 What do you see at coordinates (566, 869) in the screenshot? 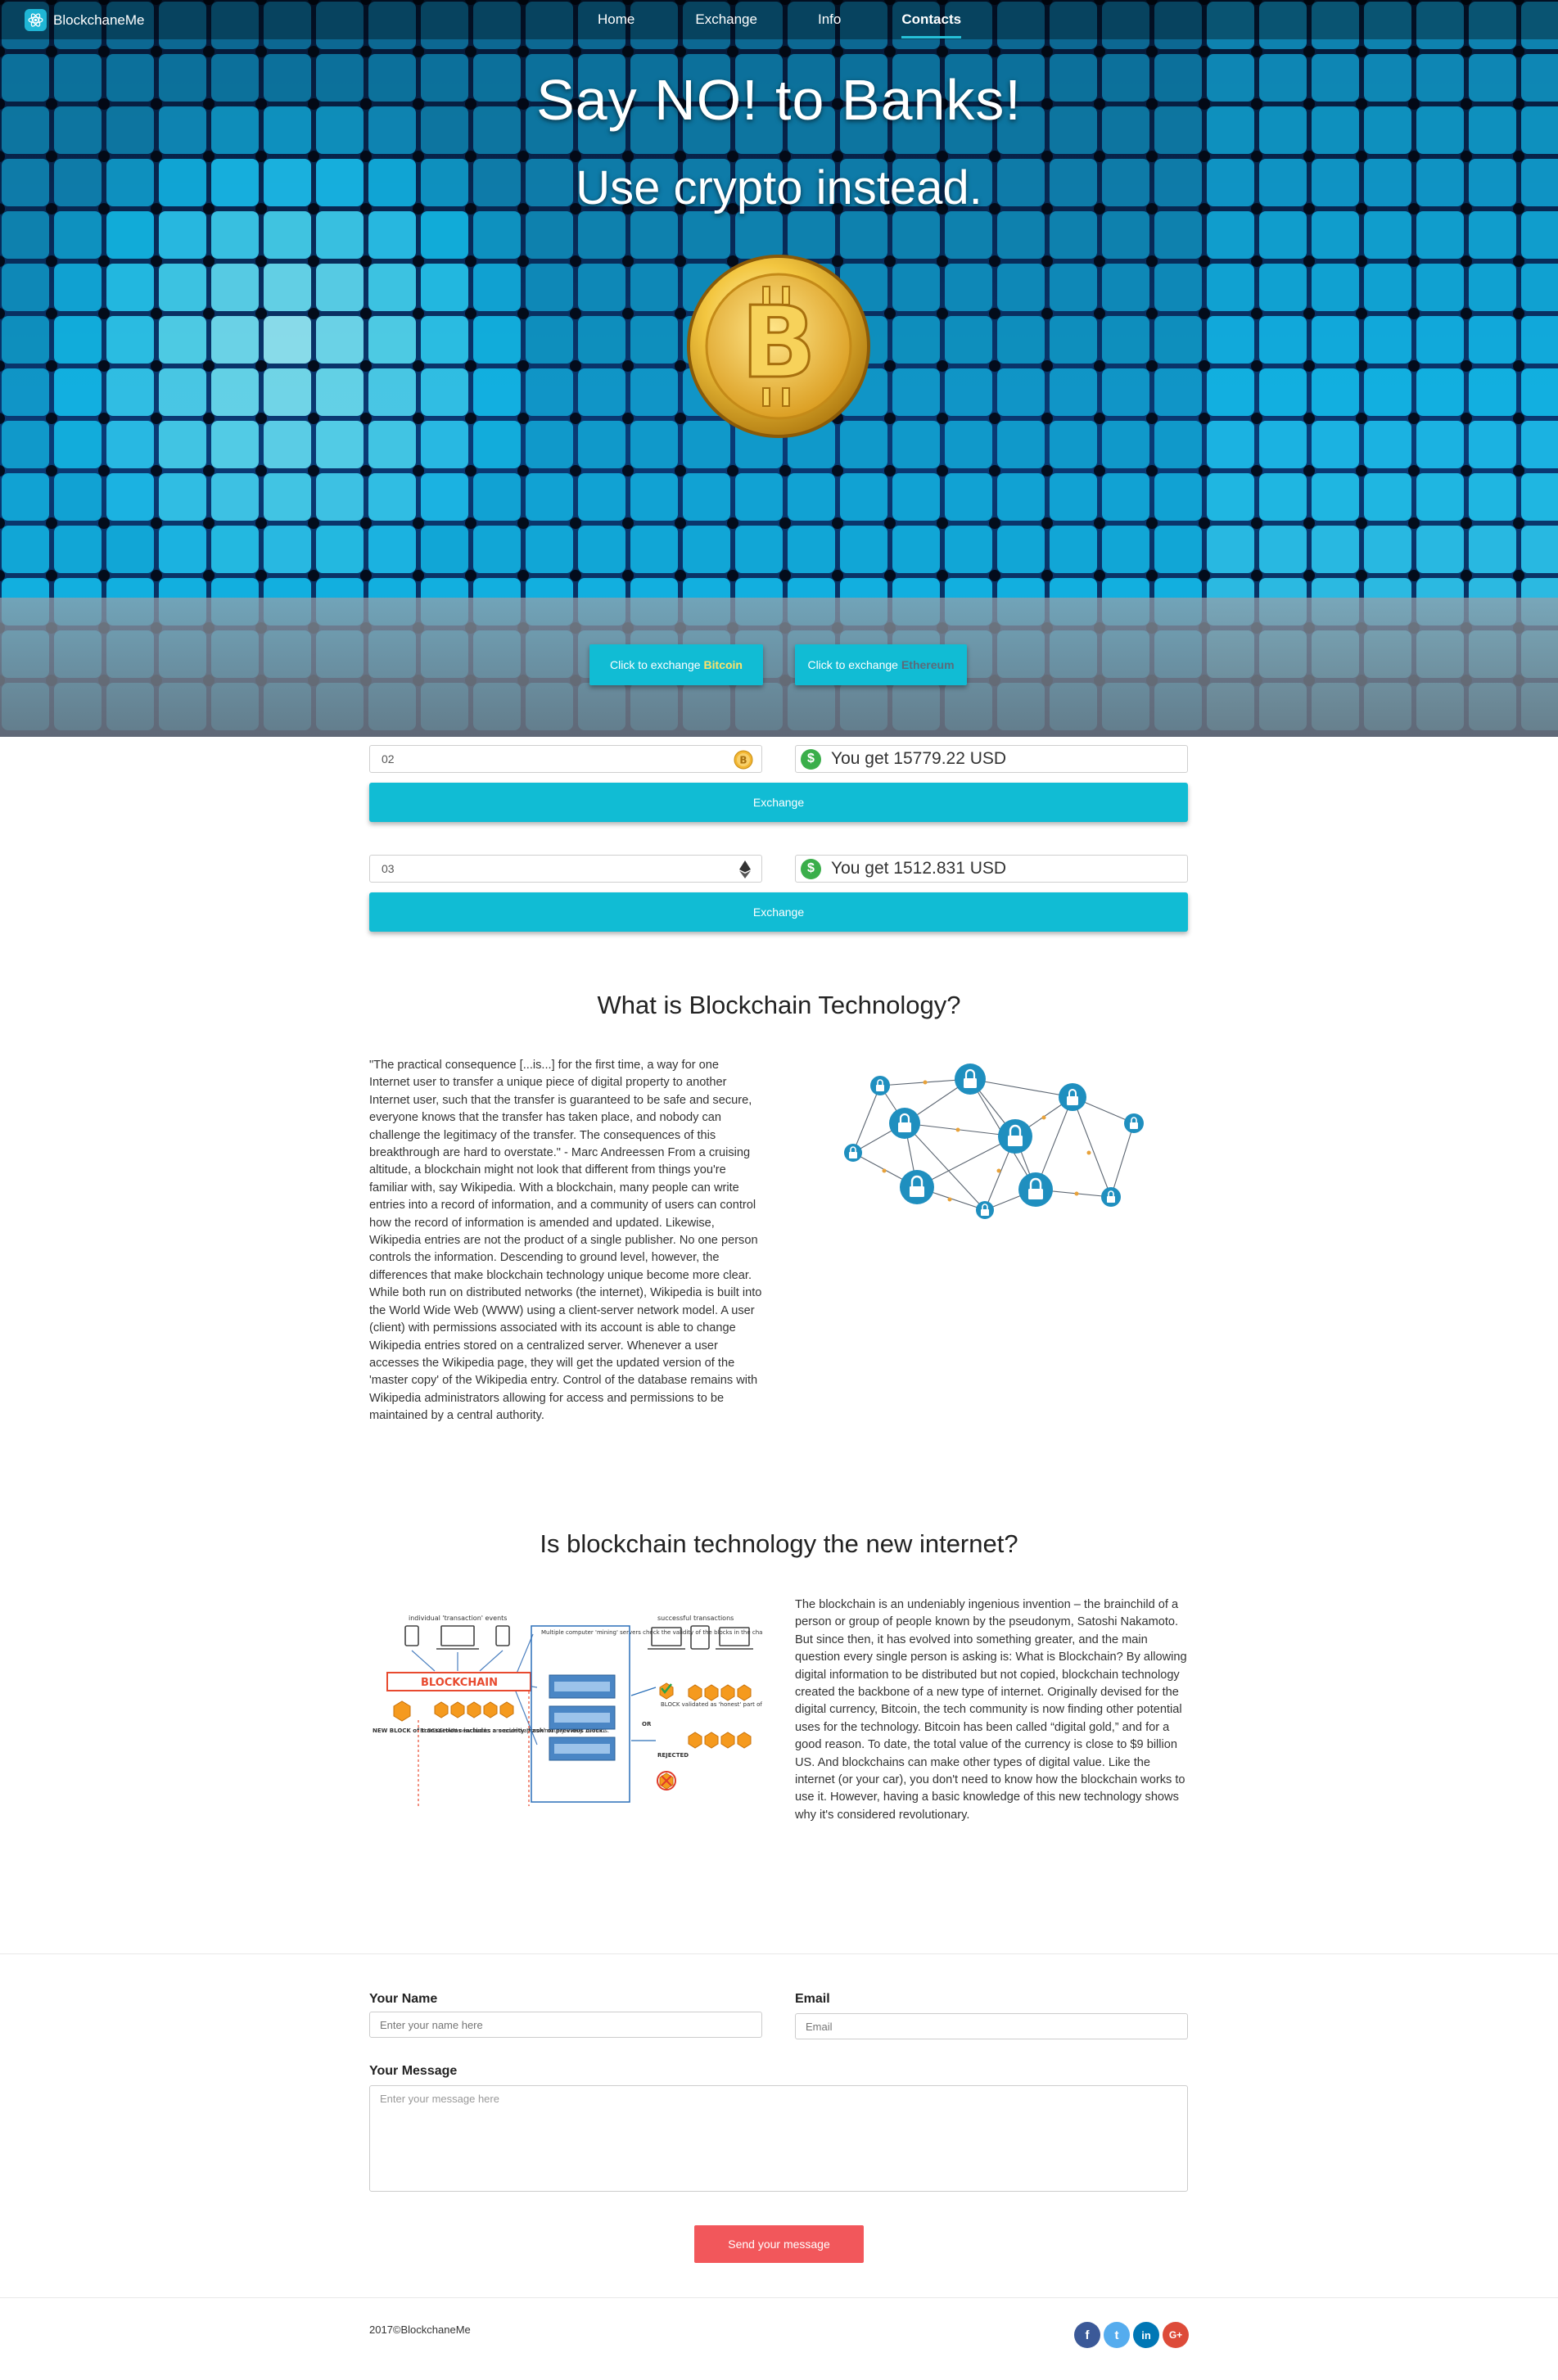
I see `ethereum-amount-input: 03` at bounding box center [566, 869].